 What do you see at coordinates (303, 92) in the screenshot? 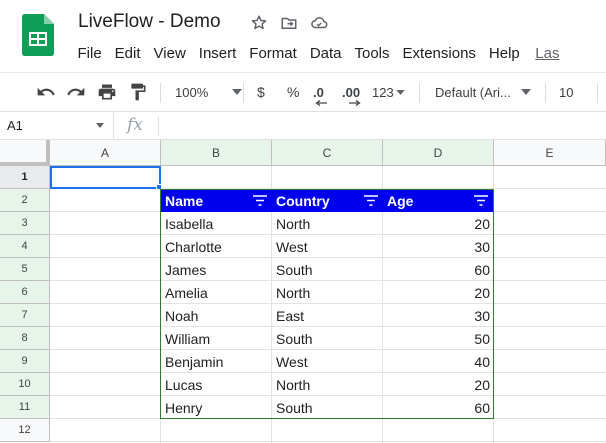
I see `toolbar: 100% $ % .0 .00 123 Default (Ari... 10` at bounding box center [303, 92].